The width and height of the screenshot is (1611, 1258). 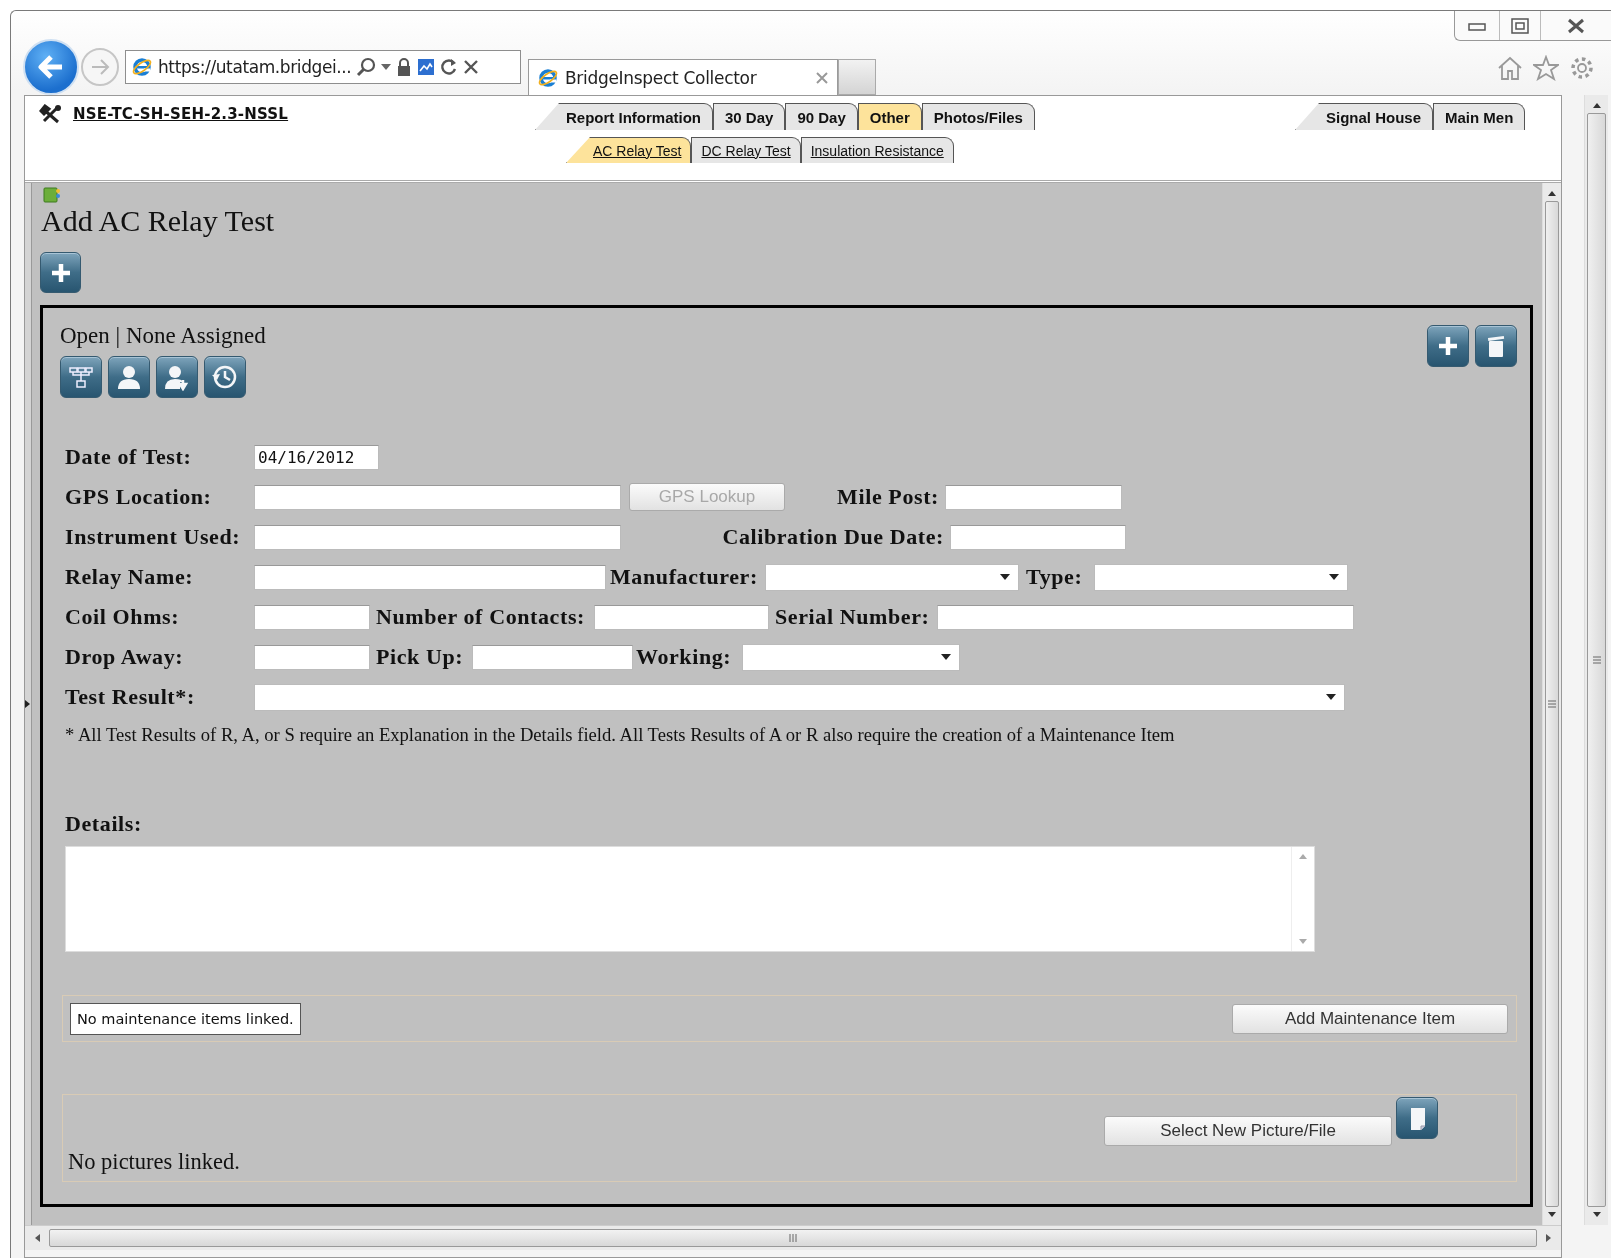 What do you see at coordinates (821, 116) in the screenshot?
I see `tab: 90 Day` at bounding box center [821, 116].